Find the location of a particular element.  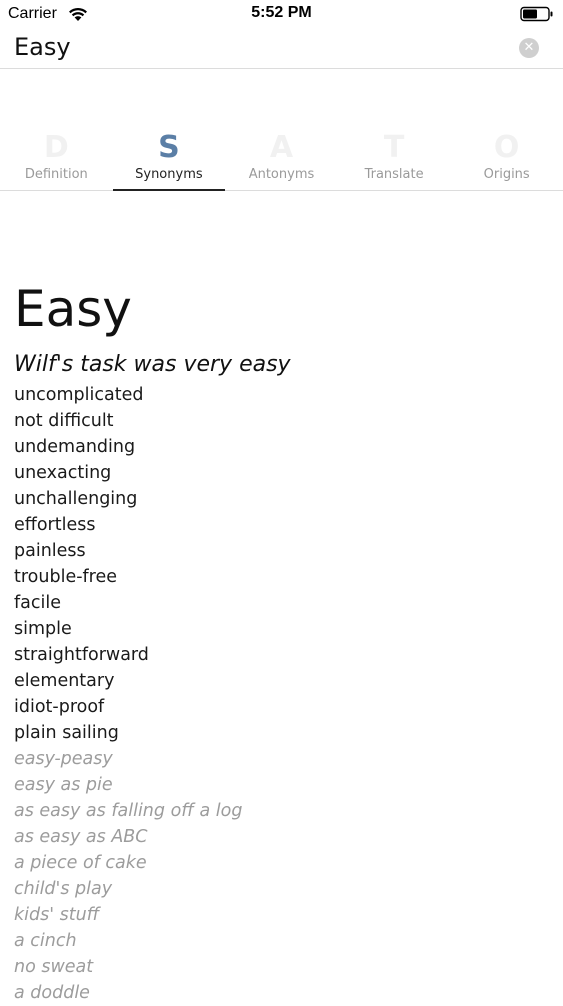

tab-definition: D Definition is located at coordinates (56, 159).